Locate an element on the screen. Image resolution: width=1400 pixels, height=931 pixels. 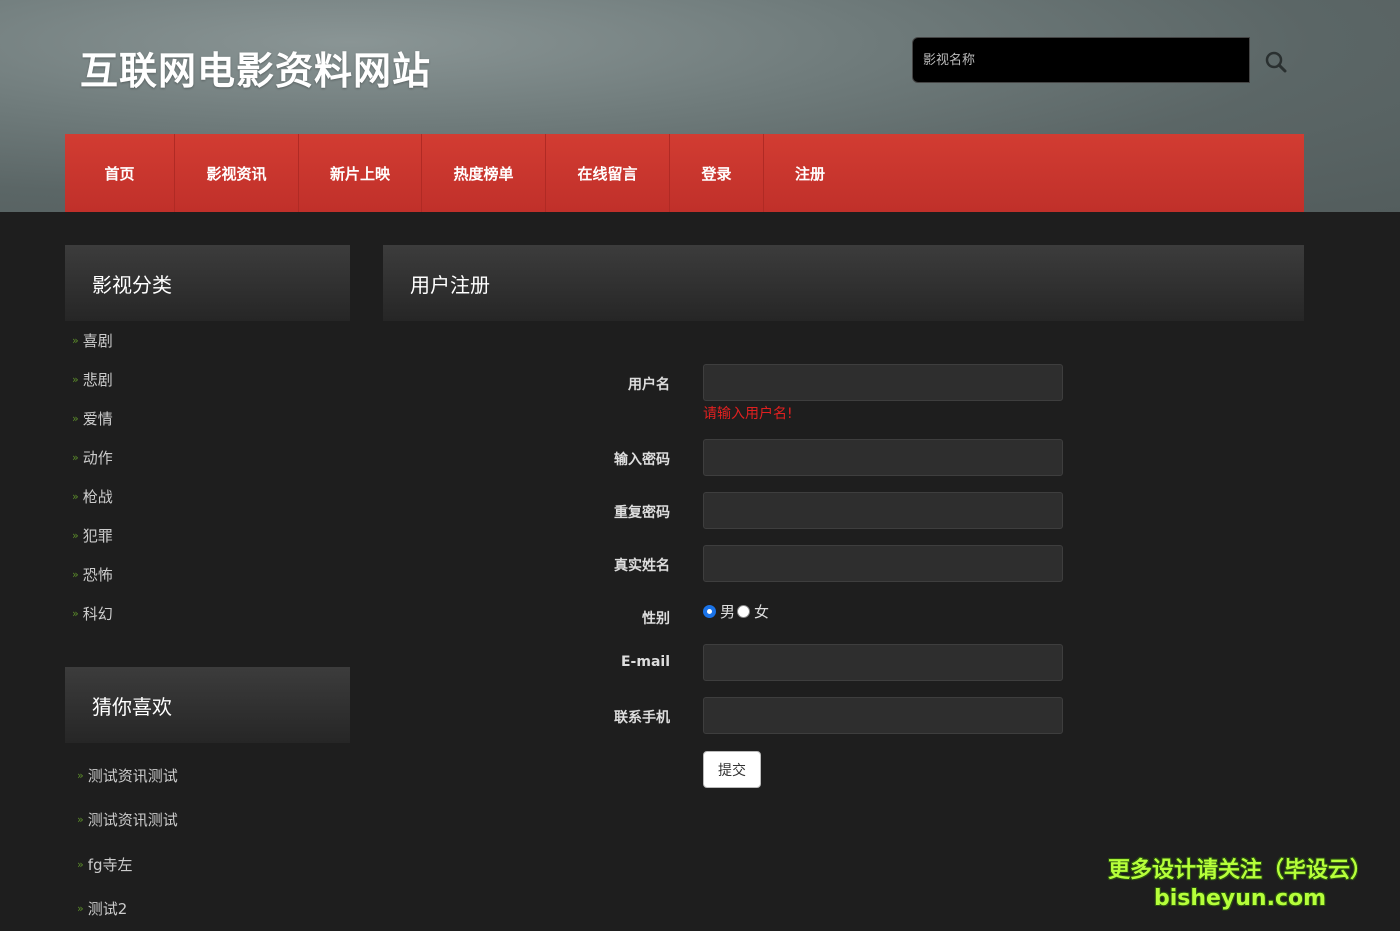
category-item: » 恐怖 is located at coordinates (92, 574).